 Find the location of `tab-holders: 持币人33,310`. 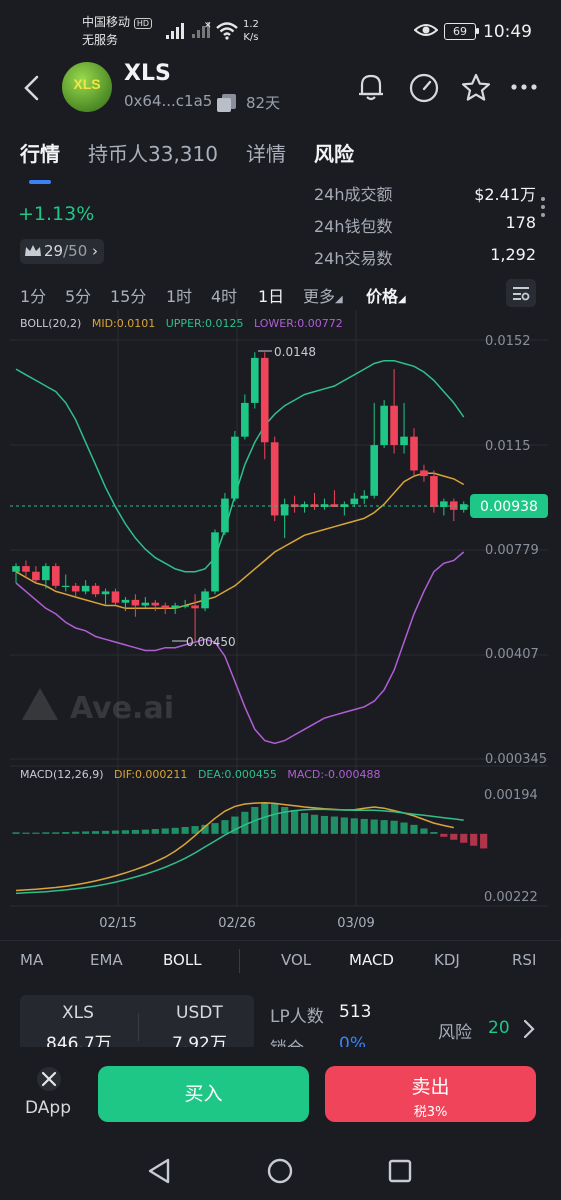

tab-holders: 持币人33,310 is located at coordinates (153, 152).